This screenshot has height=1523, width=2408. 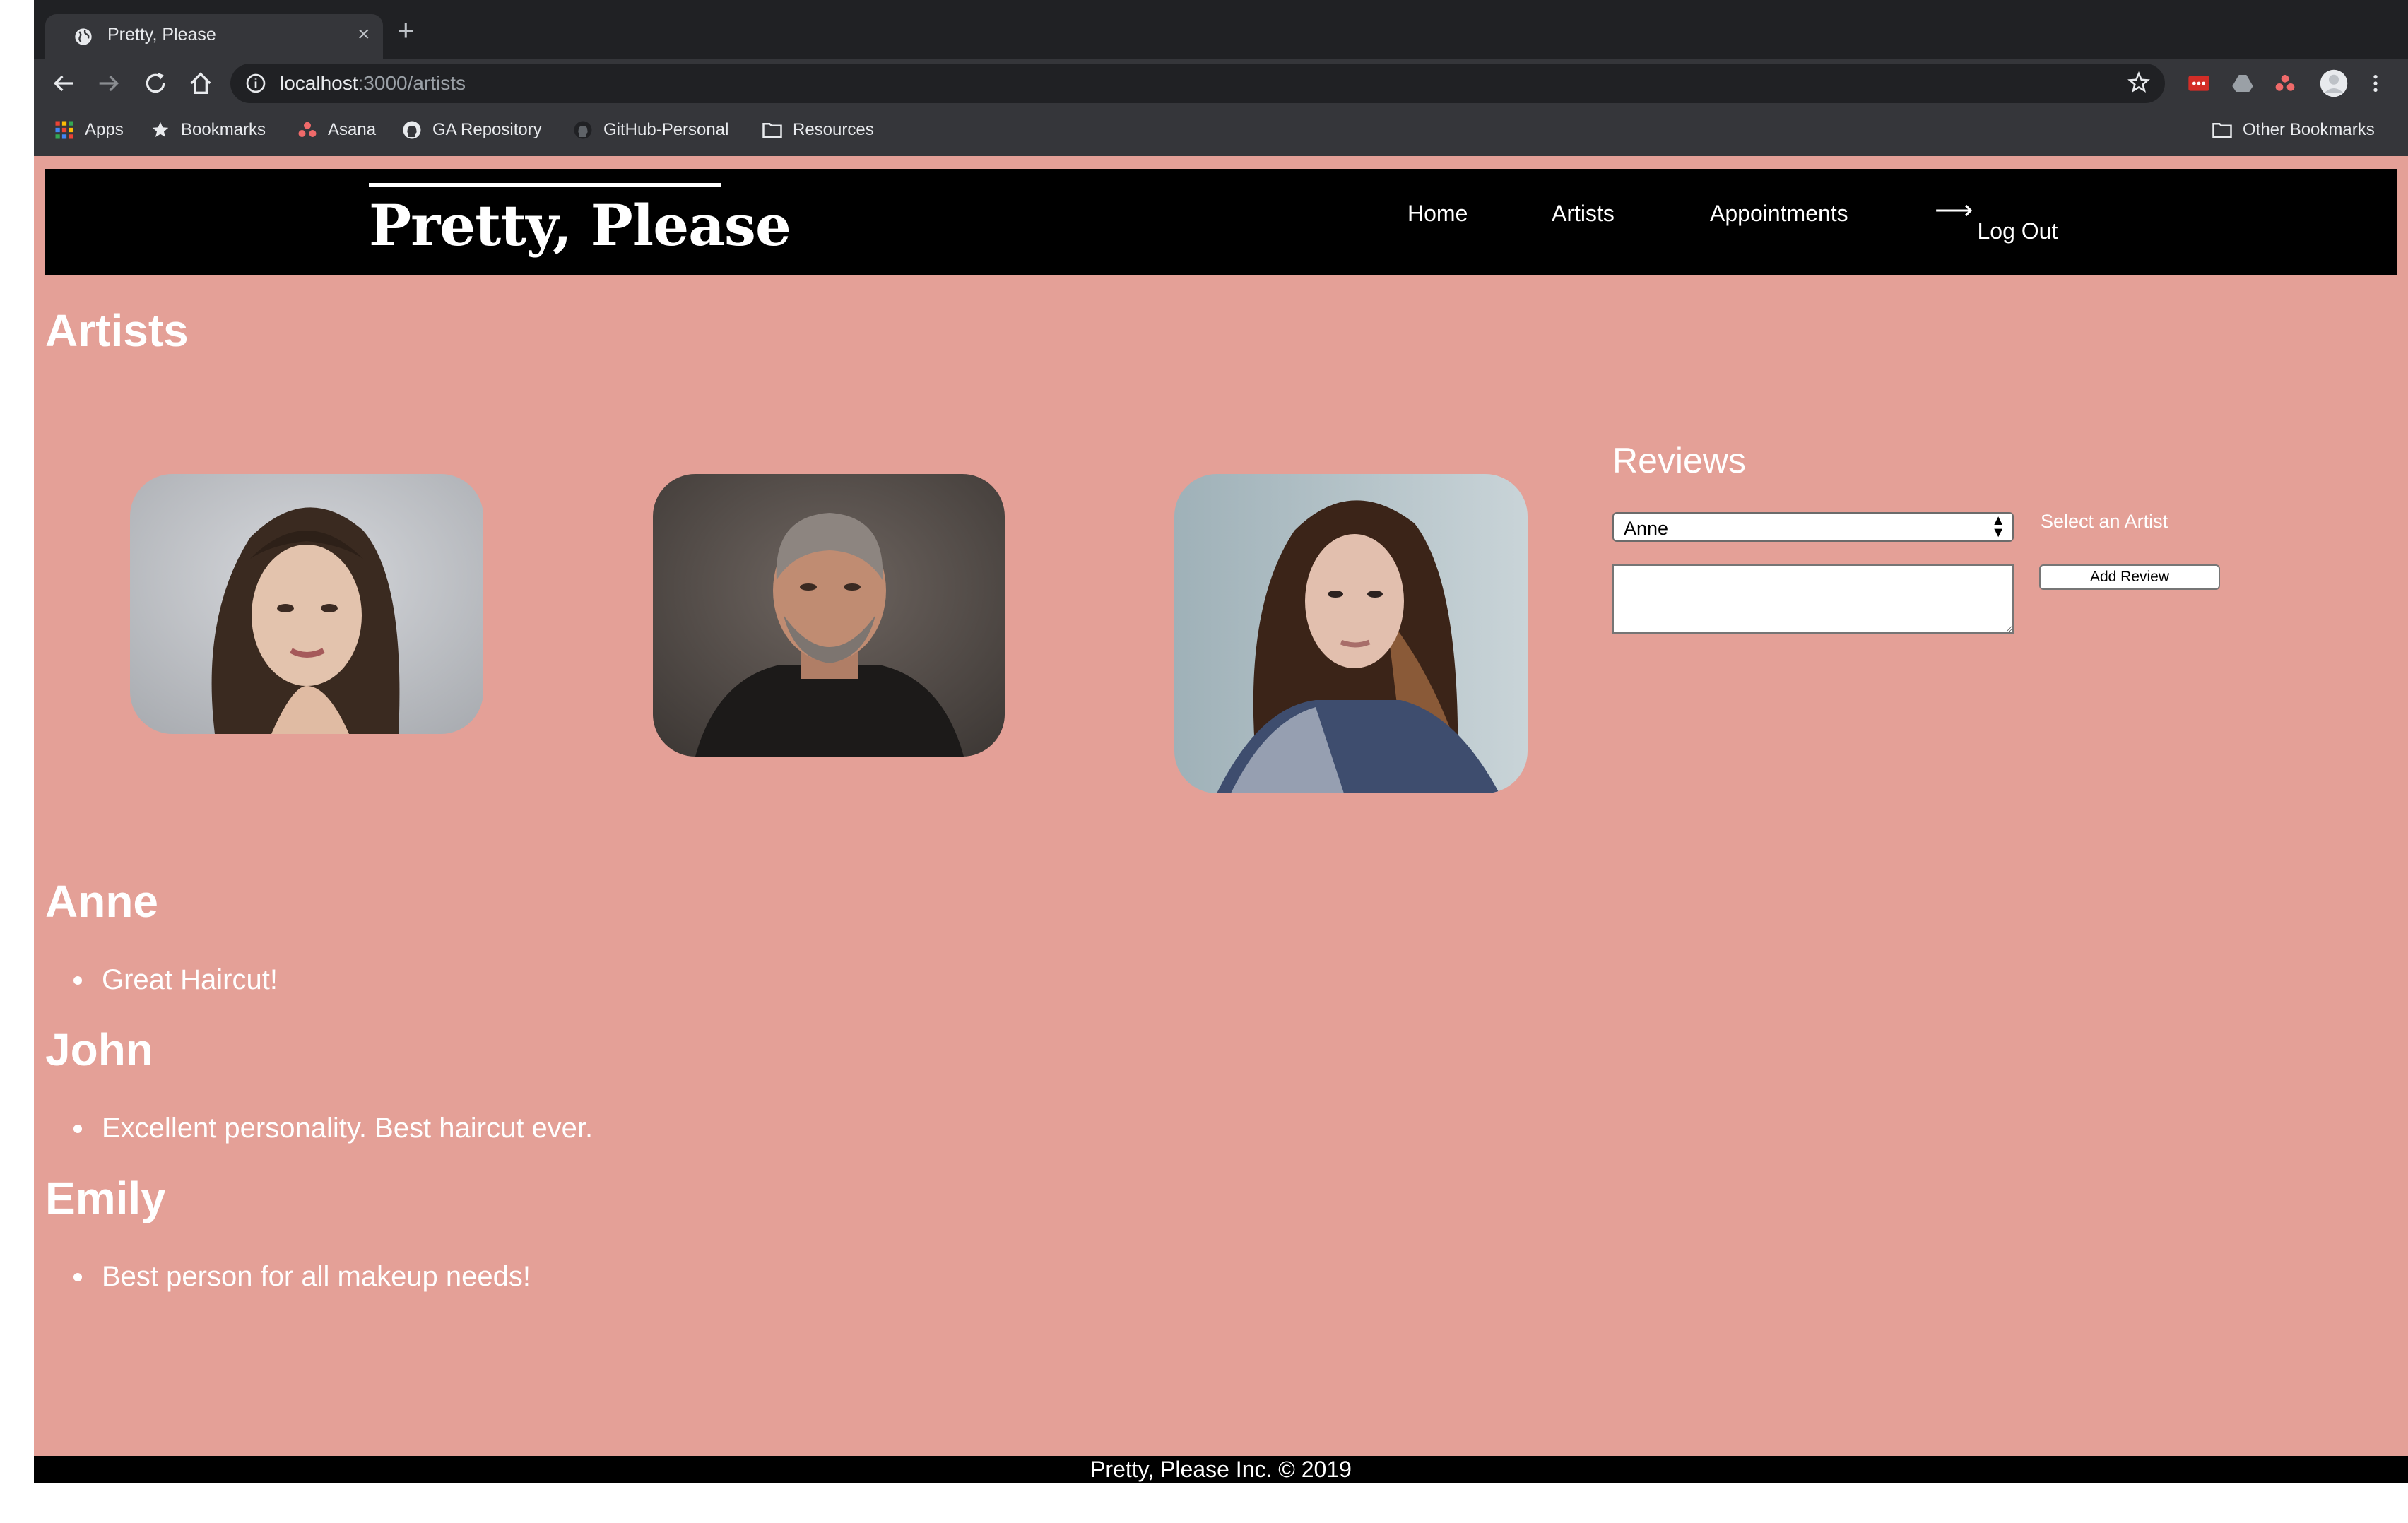 I want to click on bookmark-github-personal: GitHub-Personal, so click(x=650, y=130).